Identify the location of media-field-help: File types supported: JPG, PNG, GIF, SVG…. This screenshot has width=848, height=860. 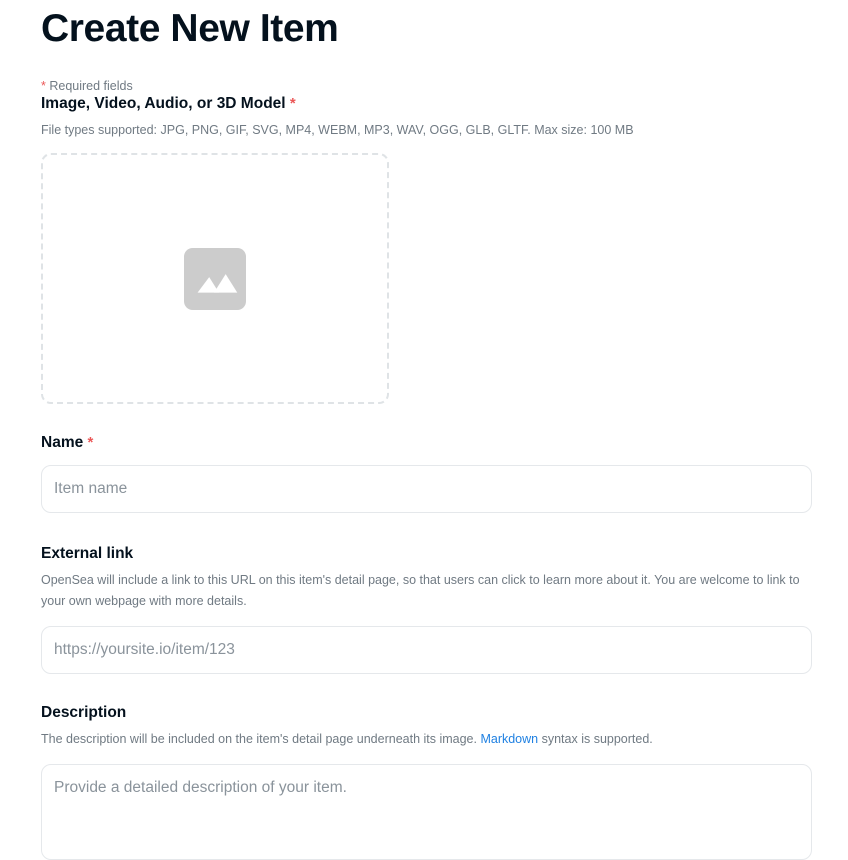
(337, 130).